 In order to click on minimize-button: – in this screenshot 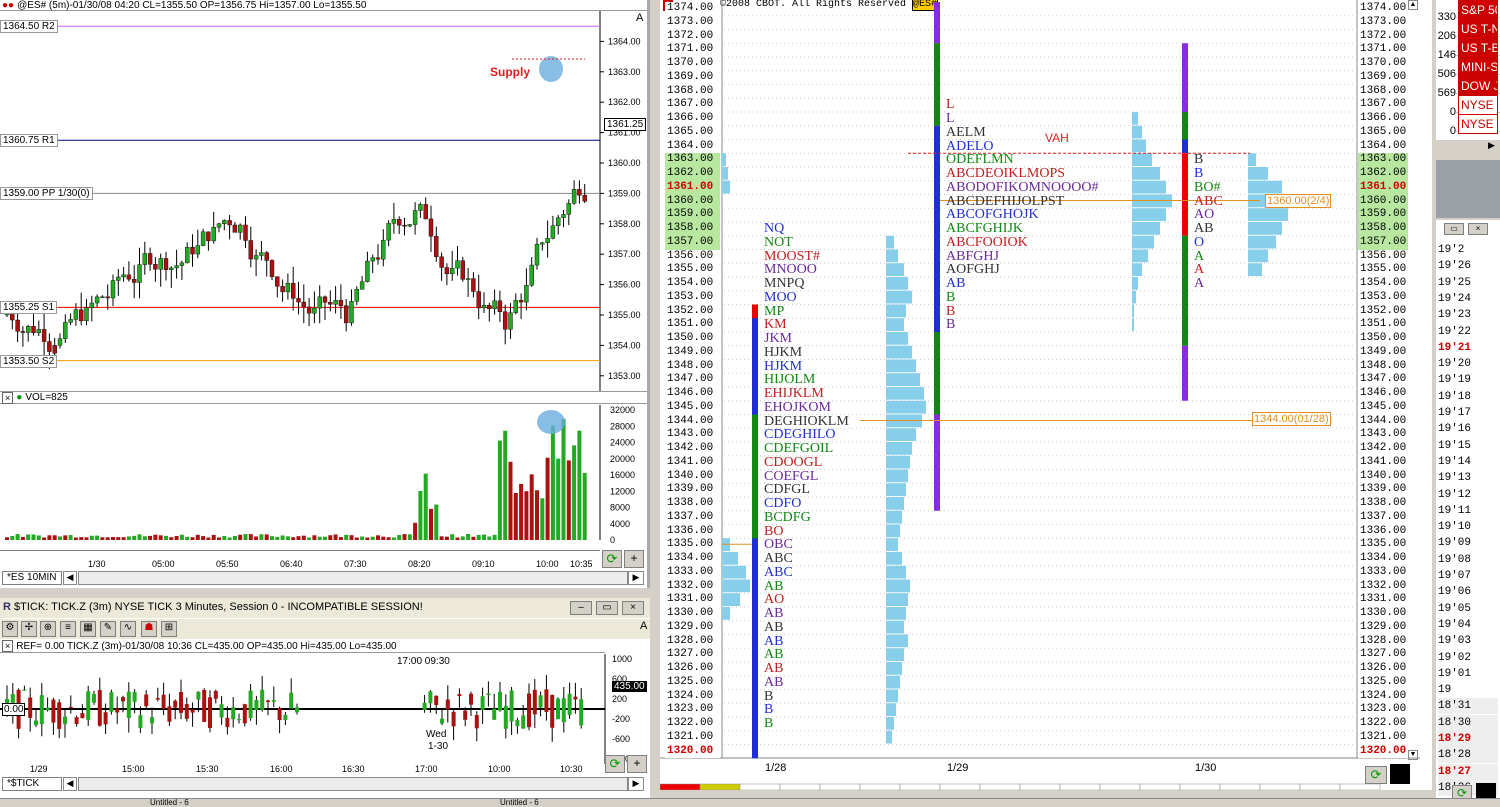, I will do `click(581, 608)`.